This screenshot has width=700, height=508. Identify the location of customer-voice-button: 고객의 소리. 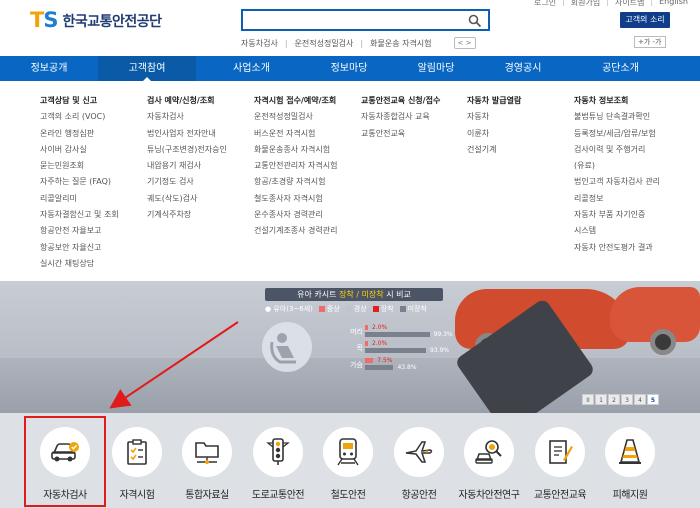
(645, 20).